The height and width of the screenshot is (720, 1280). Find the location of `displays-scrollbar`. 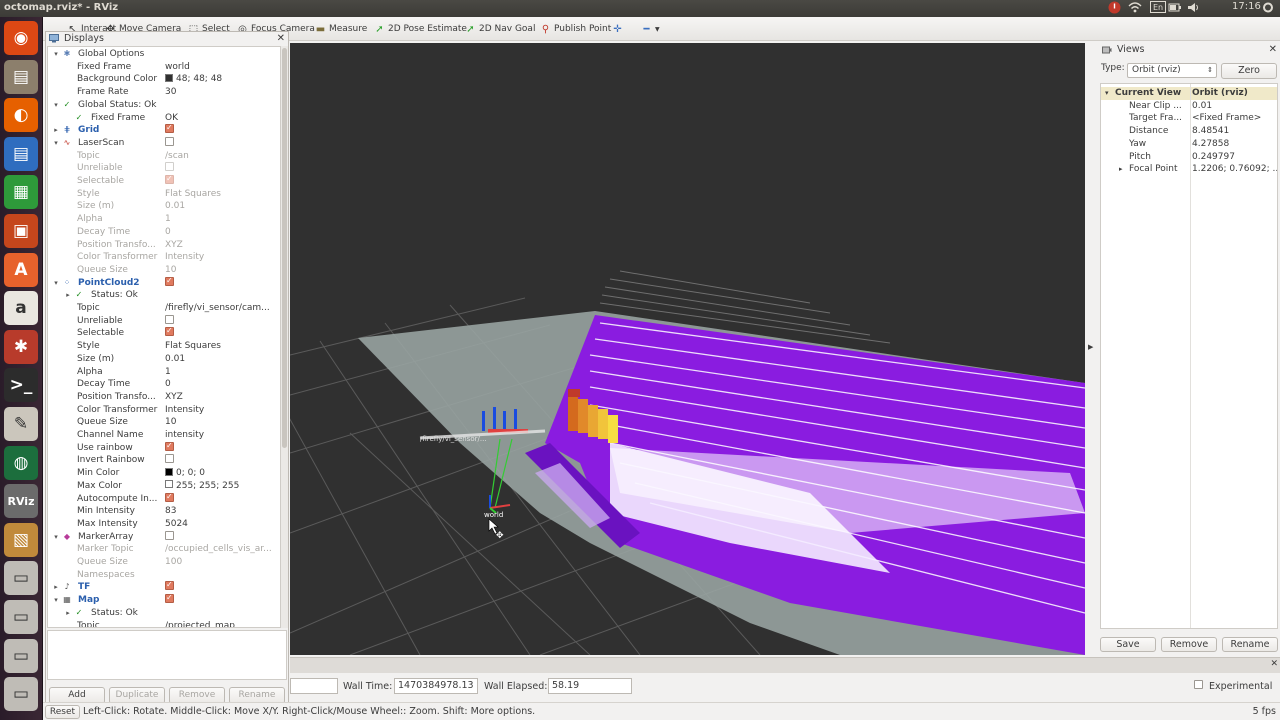

displays-scrollbar is located at coordinates (284, 337).